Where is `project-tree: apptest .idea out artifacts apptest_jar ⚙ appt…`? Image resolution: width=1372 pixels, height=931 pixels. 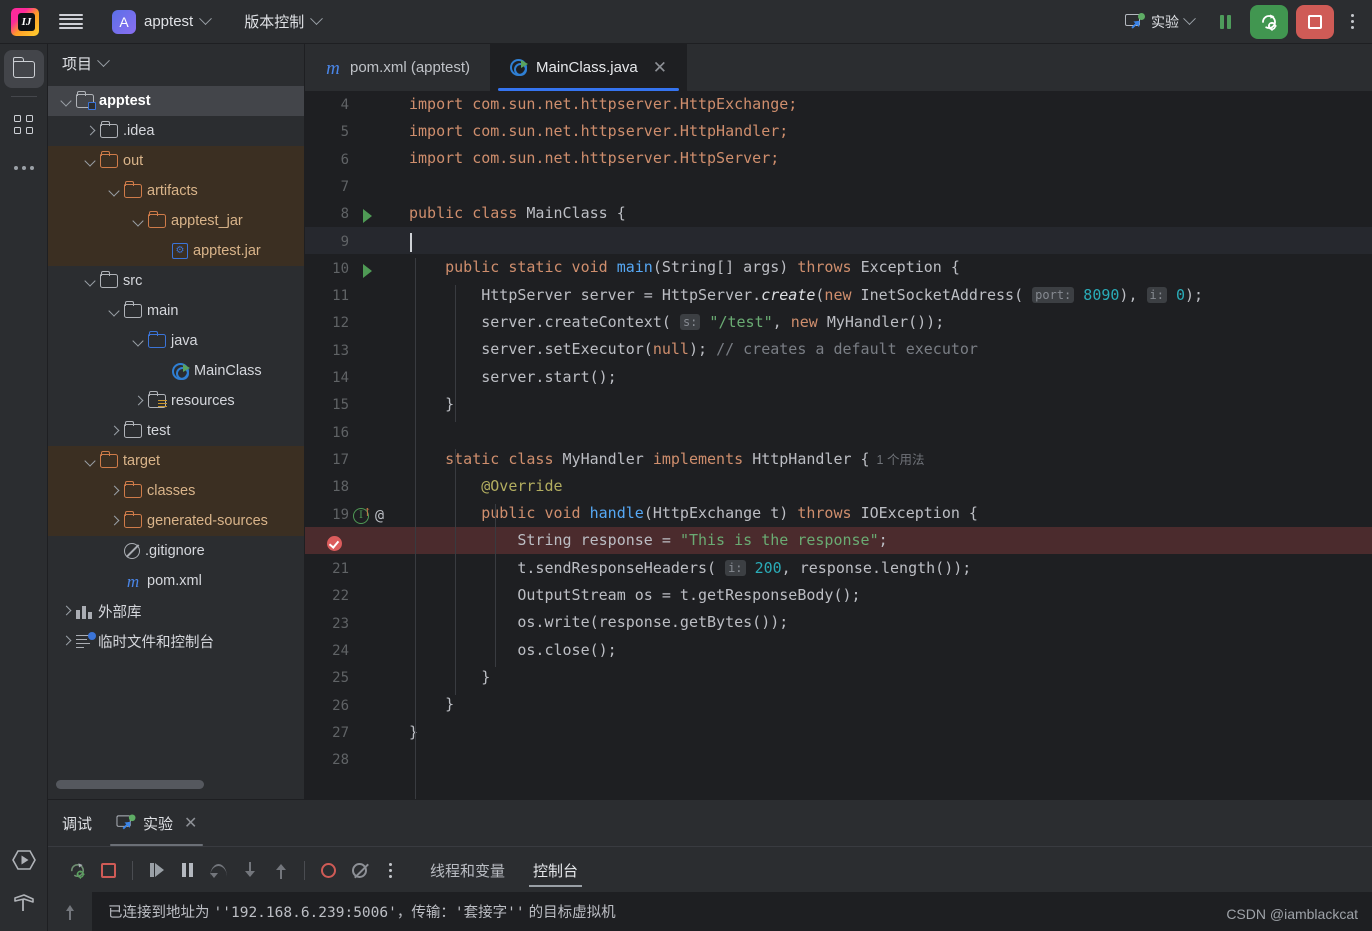
project-tree: apptest .idea out artifacts apptest_jar ⚙ appt… is located at coordinates (176, 447).